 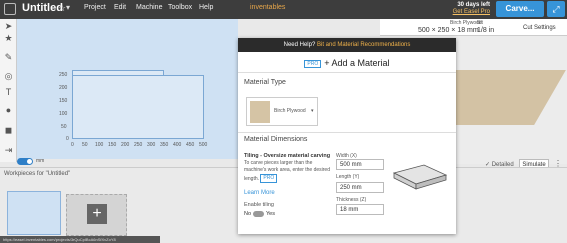 I want to click on y-tick: 0, so click(x=67, y=139).